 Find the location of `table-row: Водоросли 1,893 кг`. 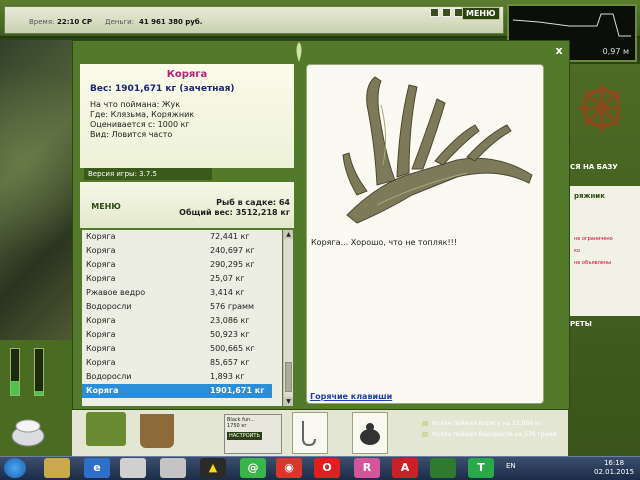

table-row: Водоросли 1,893 кг is located at coordinates (177, 377).